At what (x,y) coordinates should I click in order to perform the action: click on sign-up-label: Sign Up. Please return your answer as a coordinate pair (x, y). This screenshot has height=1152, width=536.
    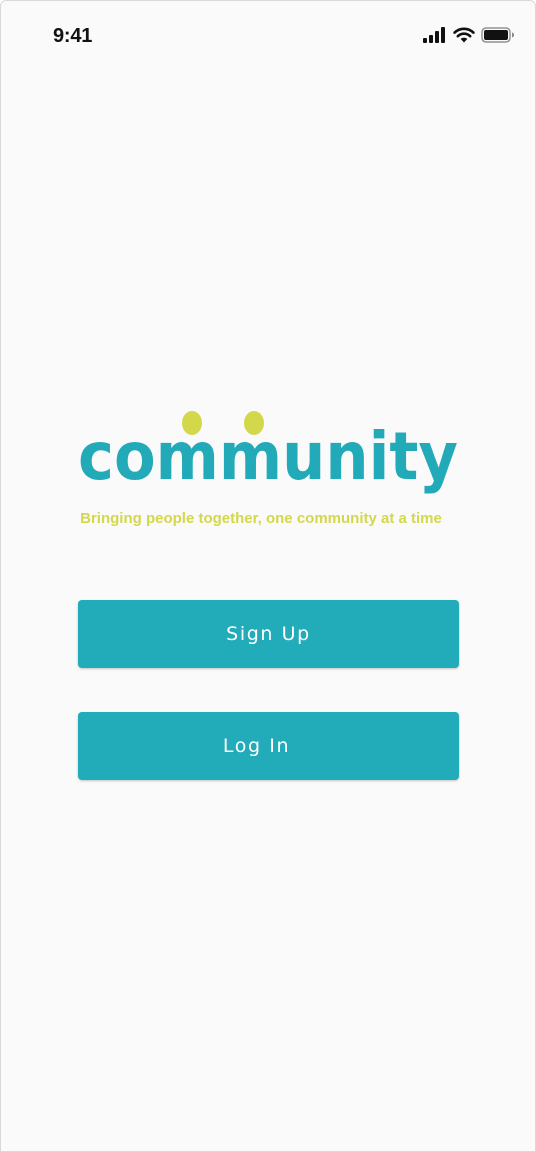
    Looking at the image, I should click on (268, 634).